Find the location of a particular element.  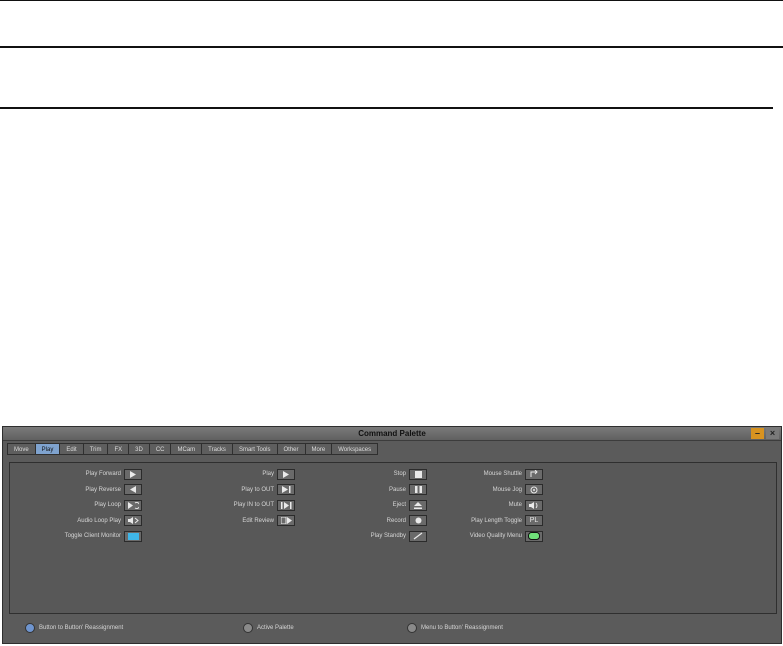

radio-option: Menu to Button' Reassignment is located at coordinates (455, 628).